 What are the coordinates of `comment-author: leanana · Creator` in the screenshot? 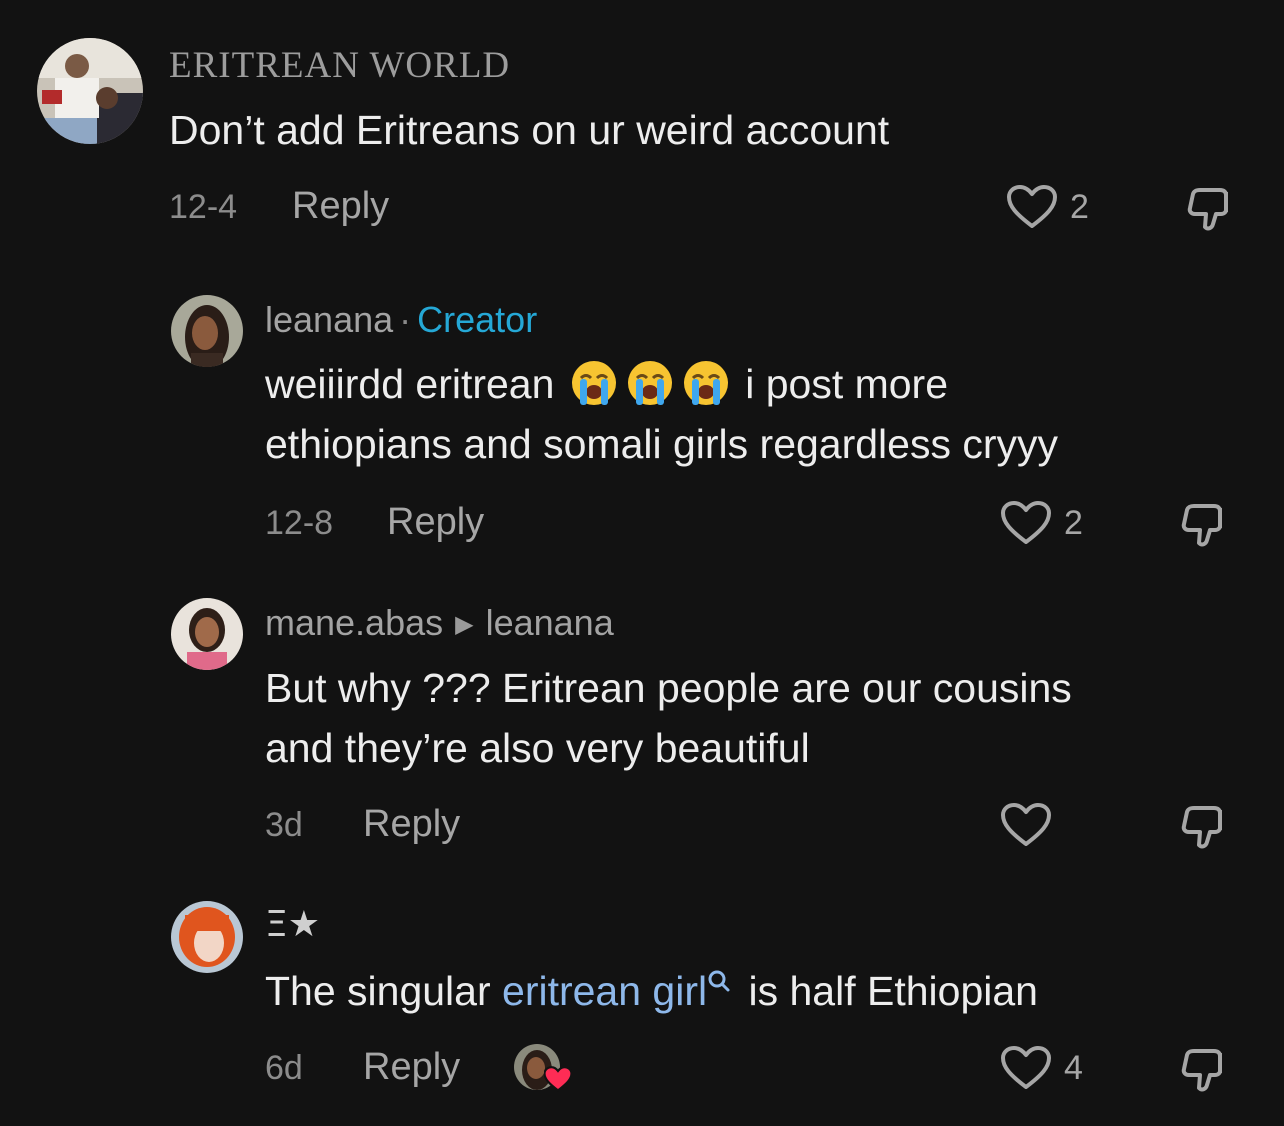 It's located at (401, 320).